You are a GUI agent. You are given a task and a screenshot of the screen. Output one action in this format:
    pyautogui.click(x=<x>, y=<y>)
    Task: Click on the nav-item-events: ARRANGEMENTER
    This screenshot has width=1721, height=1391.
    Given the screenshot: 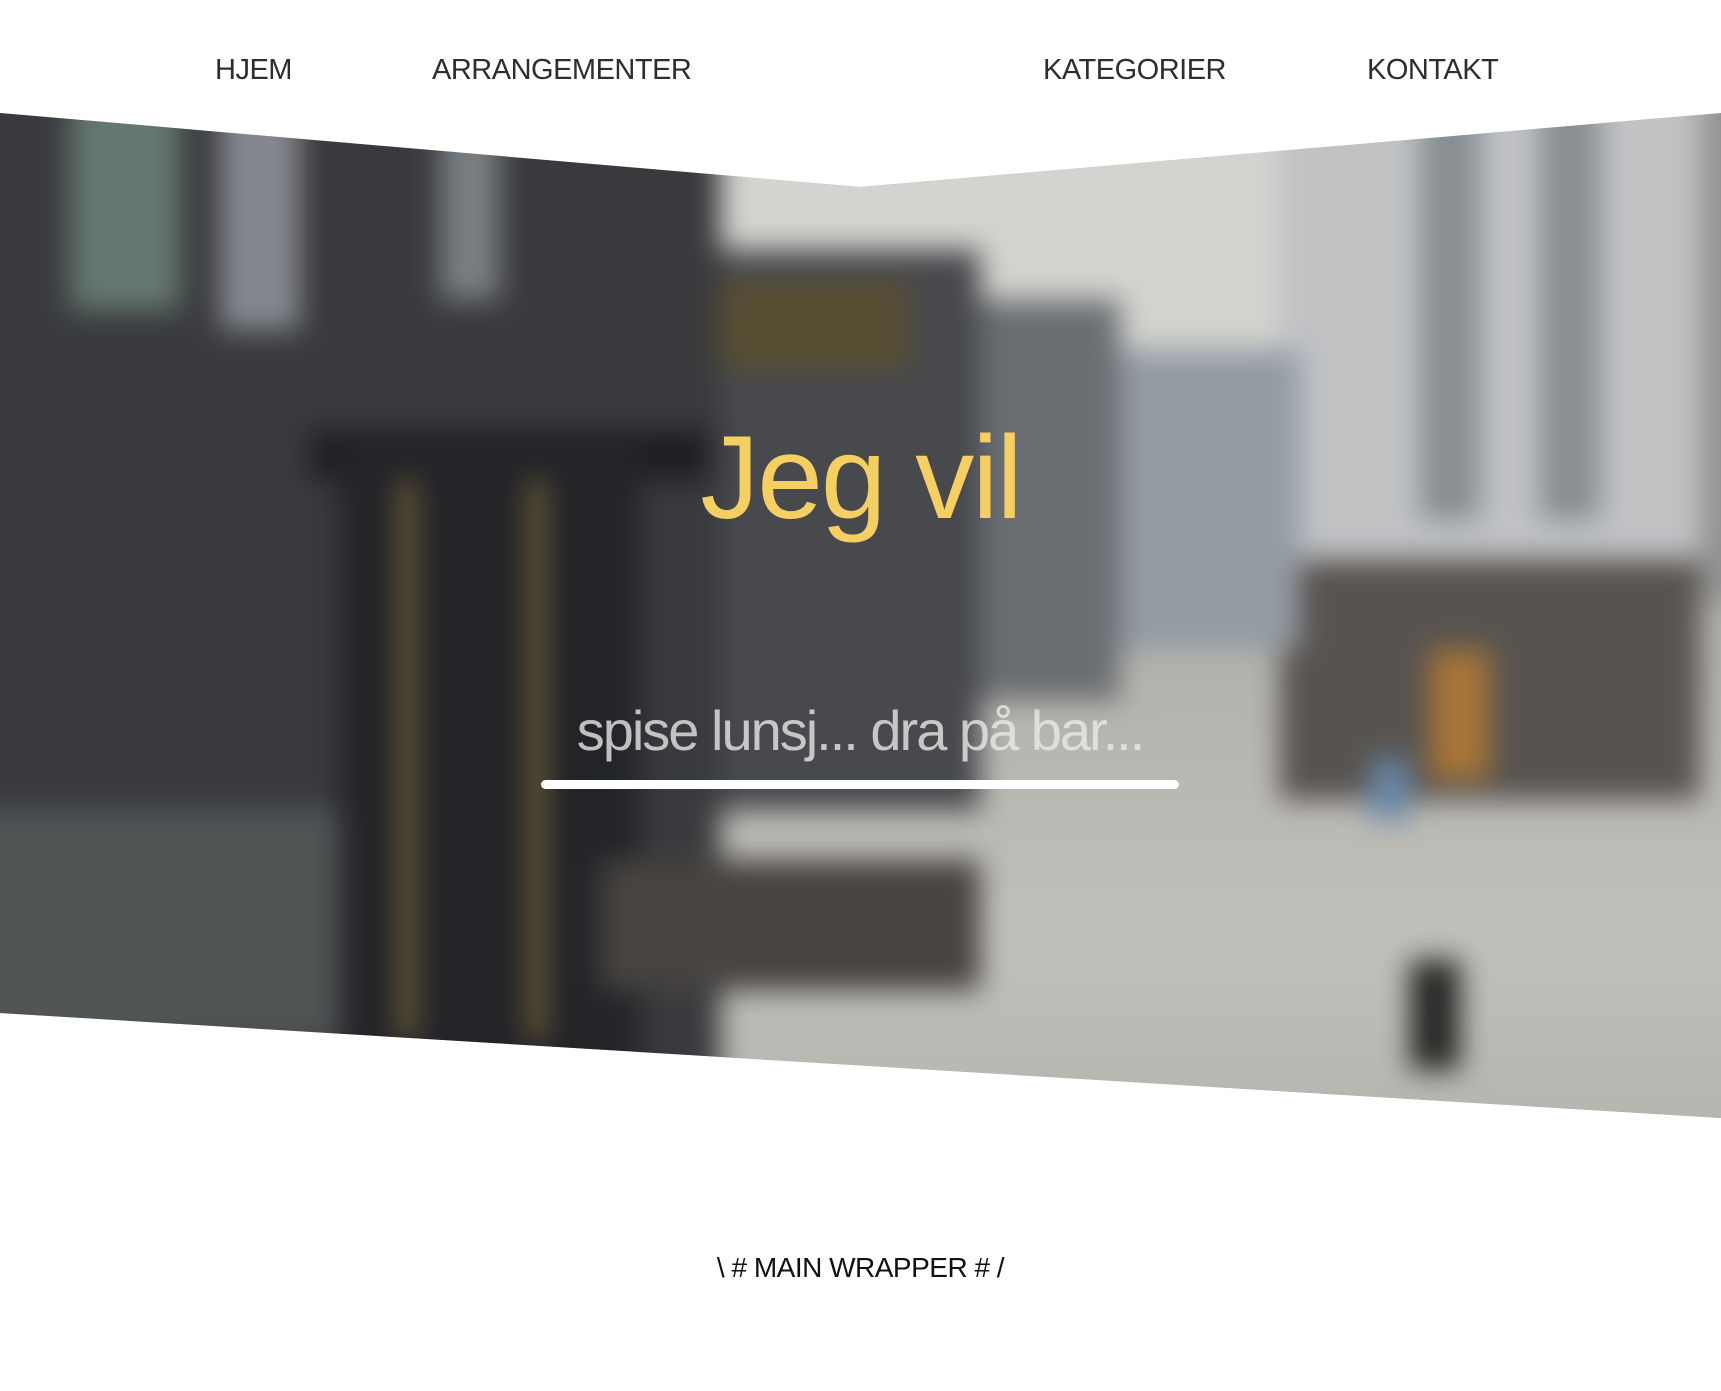 What is the action you would take?
    pyautogui.click(x=562, y=70)
    